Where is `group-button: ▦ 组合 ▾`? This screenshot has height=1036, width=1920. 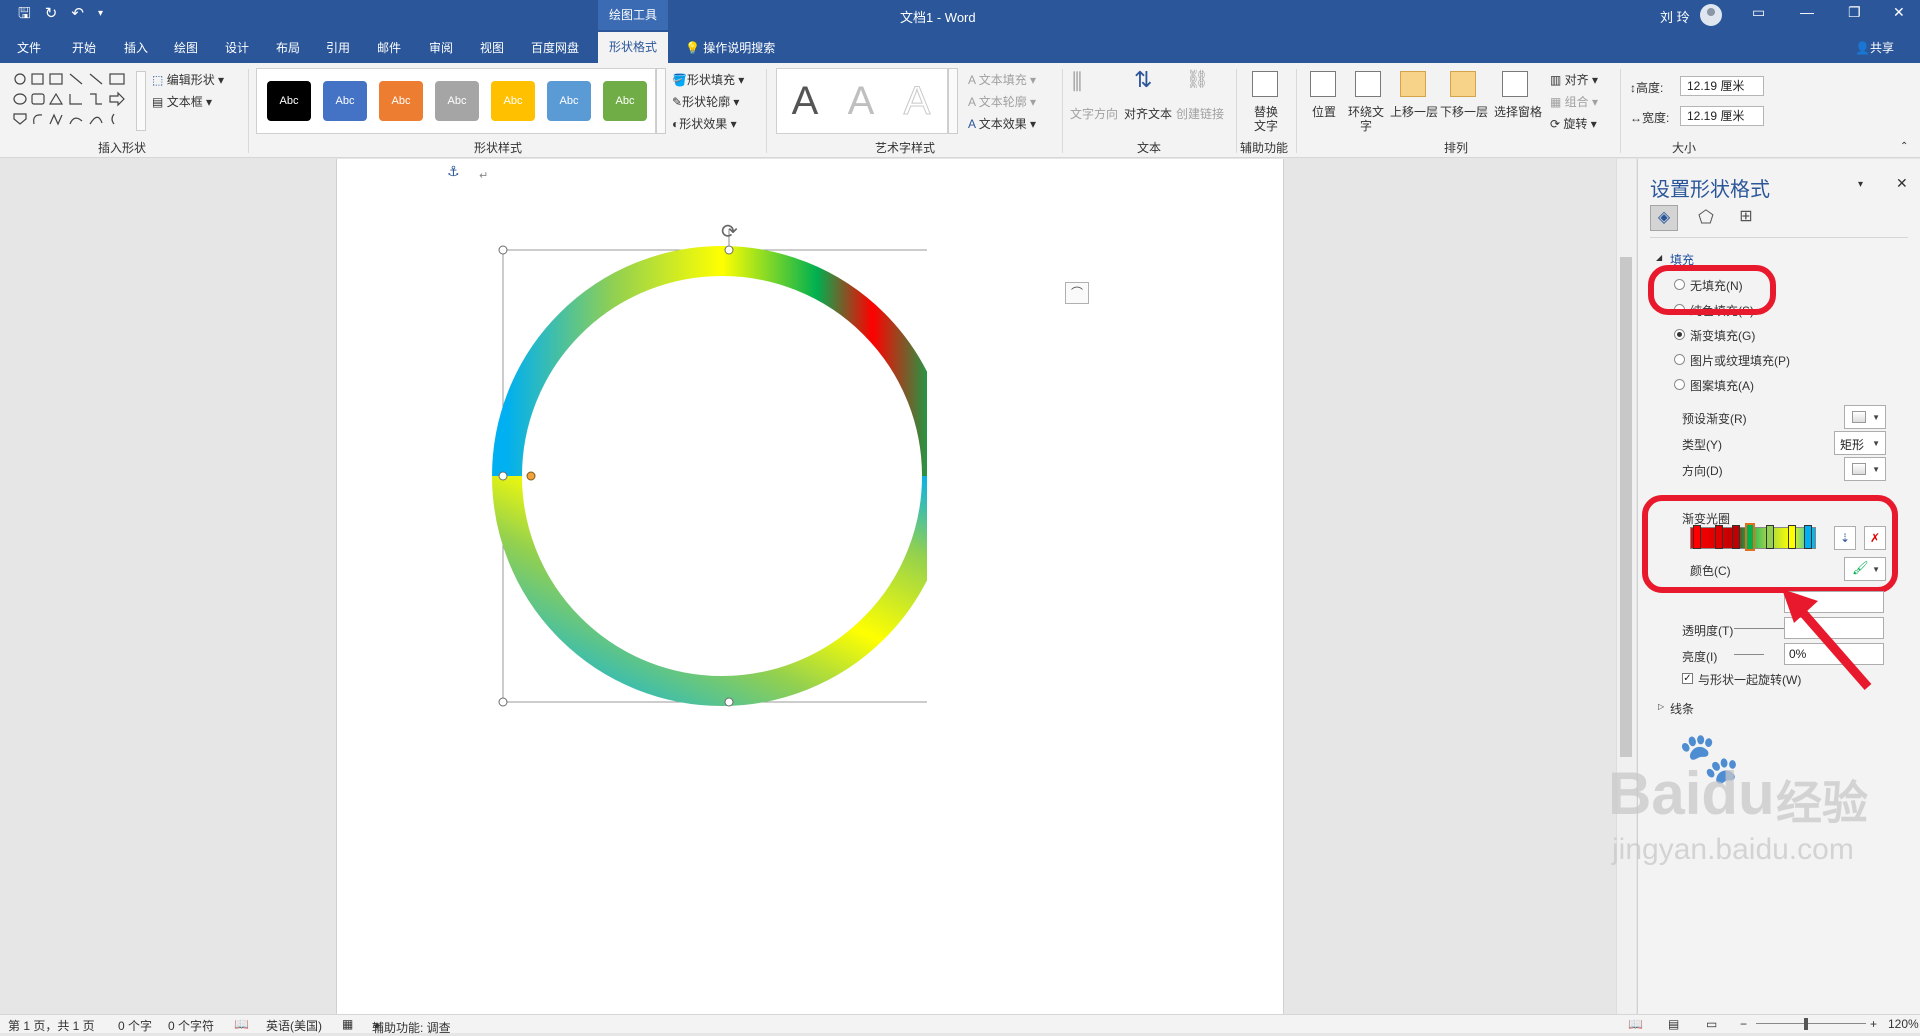
group-button: ▦ 组合 ▾ is located at coordinates (1574, 101).